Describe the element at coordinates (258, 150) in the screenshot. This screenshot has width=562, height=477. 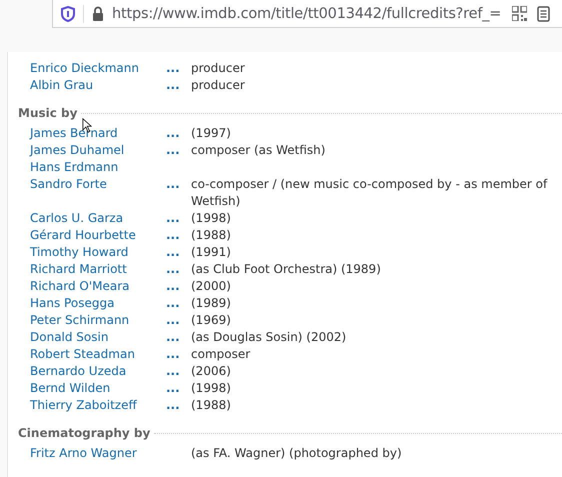
I see `credit-text: composer (as Wetfish)` at that location.